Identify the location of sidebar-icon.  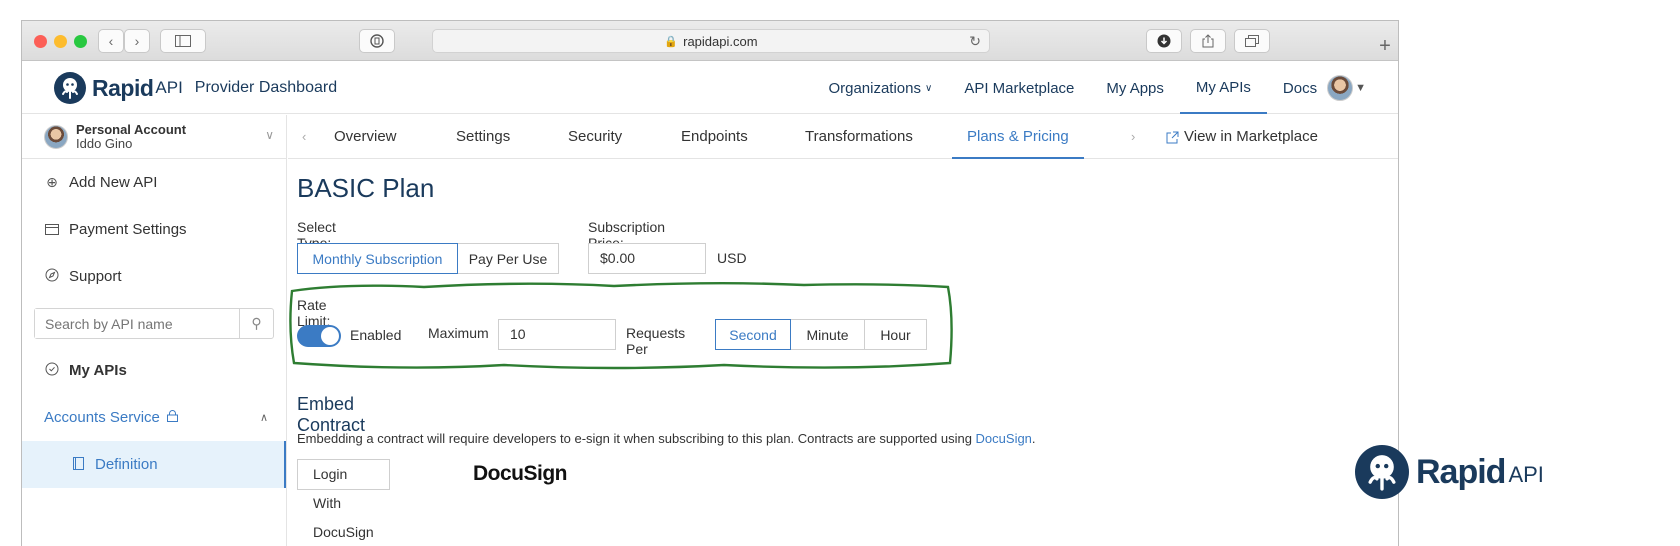
(183, 41).